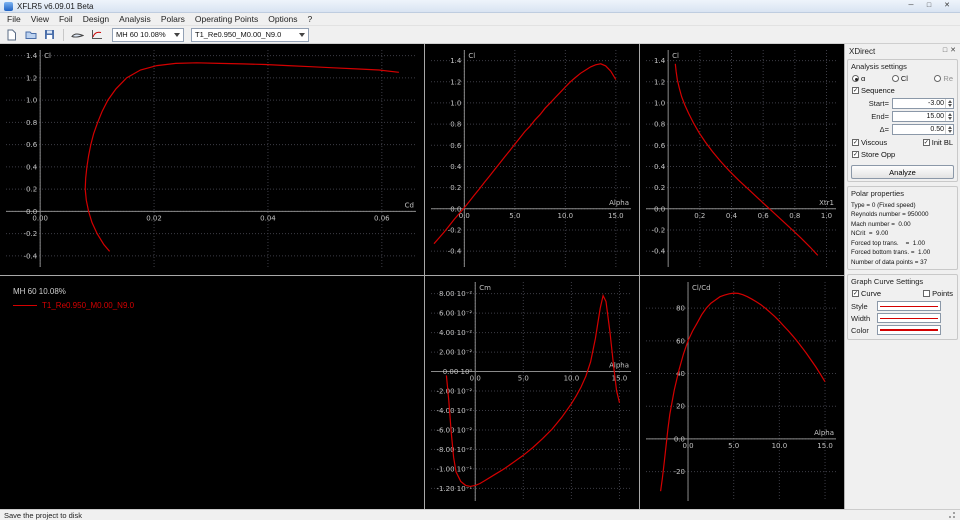 This screenshot has width=960, height=520. Describe the element at coordinates (909, 306) in the screenshot. I see `style-selector` at that location.